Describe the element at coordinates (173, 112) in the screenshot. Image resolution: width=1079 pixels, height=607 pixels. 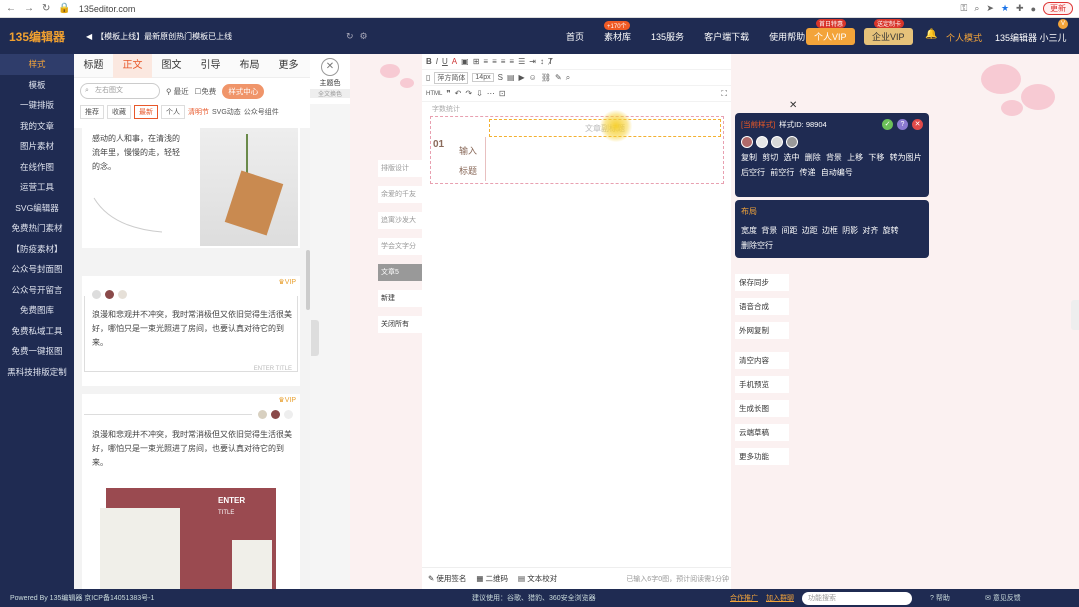
I see `filter-3: 个人` at that location.